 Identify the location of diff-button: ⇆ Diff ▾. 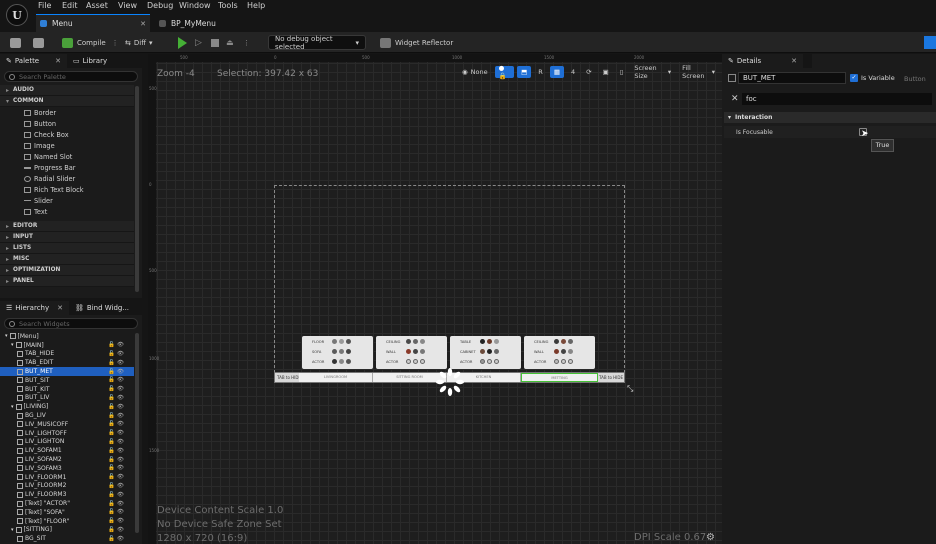
(139, 42).